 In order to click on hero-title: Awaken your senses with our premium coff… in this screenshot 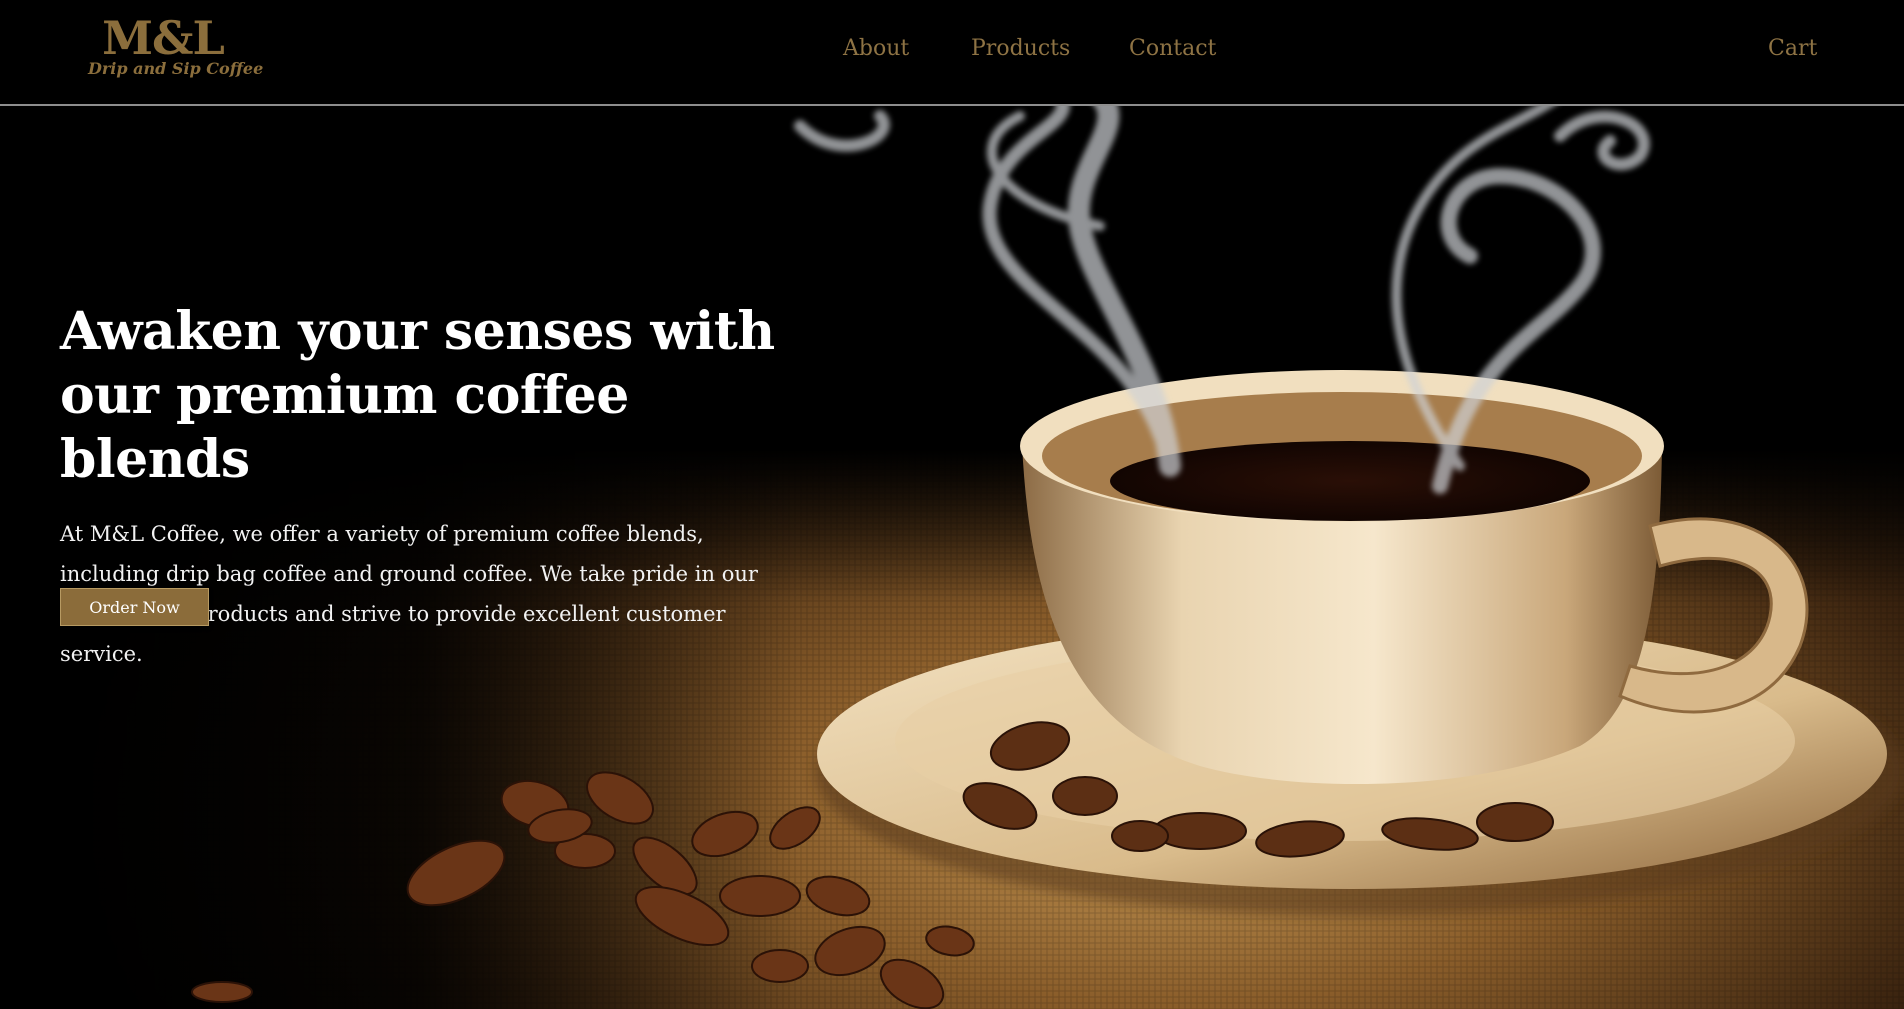, I will do `click(440, 396)`.